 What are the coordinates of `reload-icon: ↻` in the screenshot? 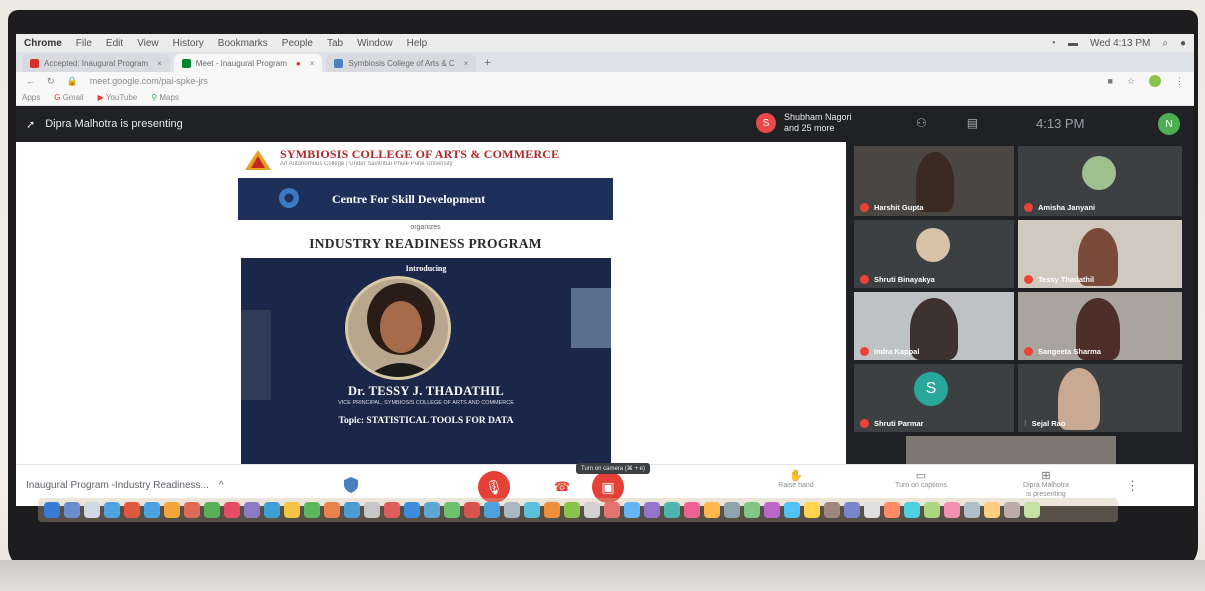 It's located at (51, 81).